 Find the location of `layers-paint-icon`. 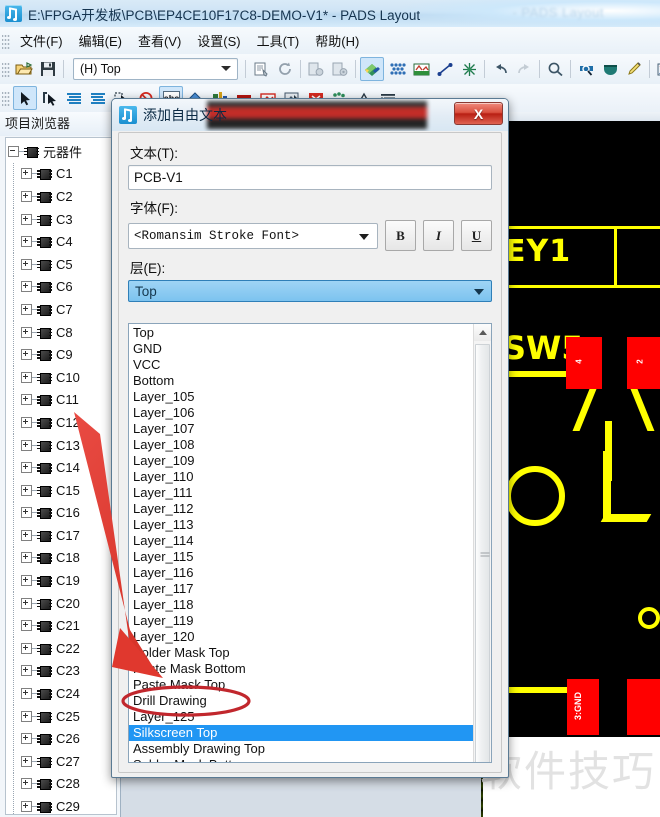

layers-paint-icon is located at coordinates (372, 69).